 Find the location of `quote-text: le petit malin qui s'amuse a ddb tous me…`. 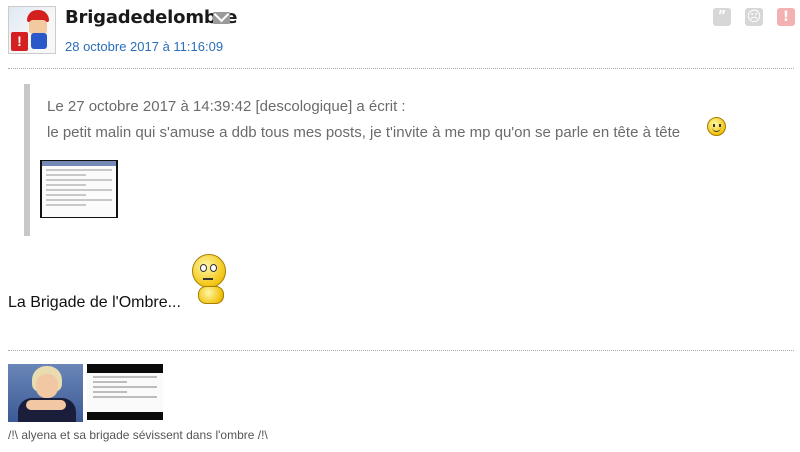

quote-text: le petit malin qui s'amuse a ddb tous me… is located at coordinates (364, 132).